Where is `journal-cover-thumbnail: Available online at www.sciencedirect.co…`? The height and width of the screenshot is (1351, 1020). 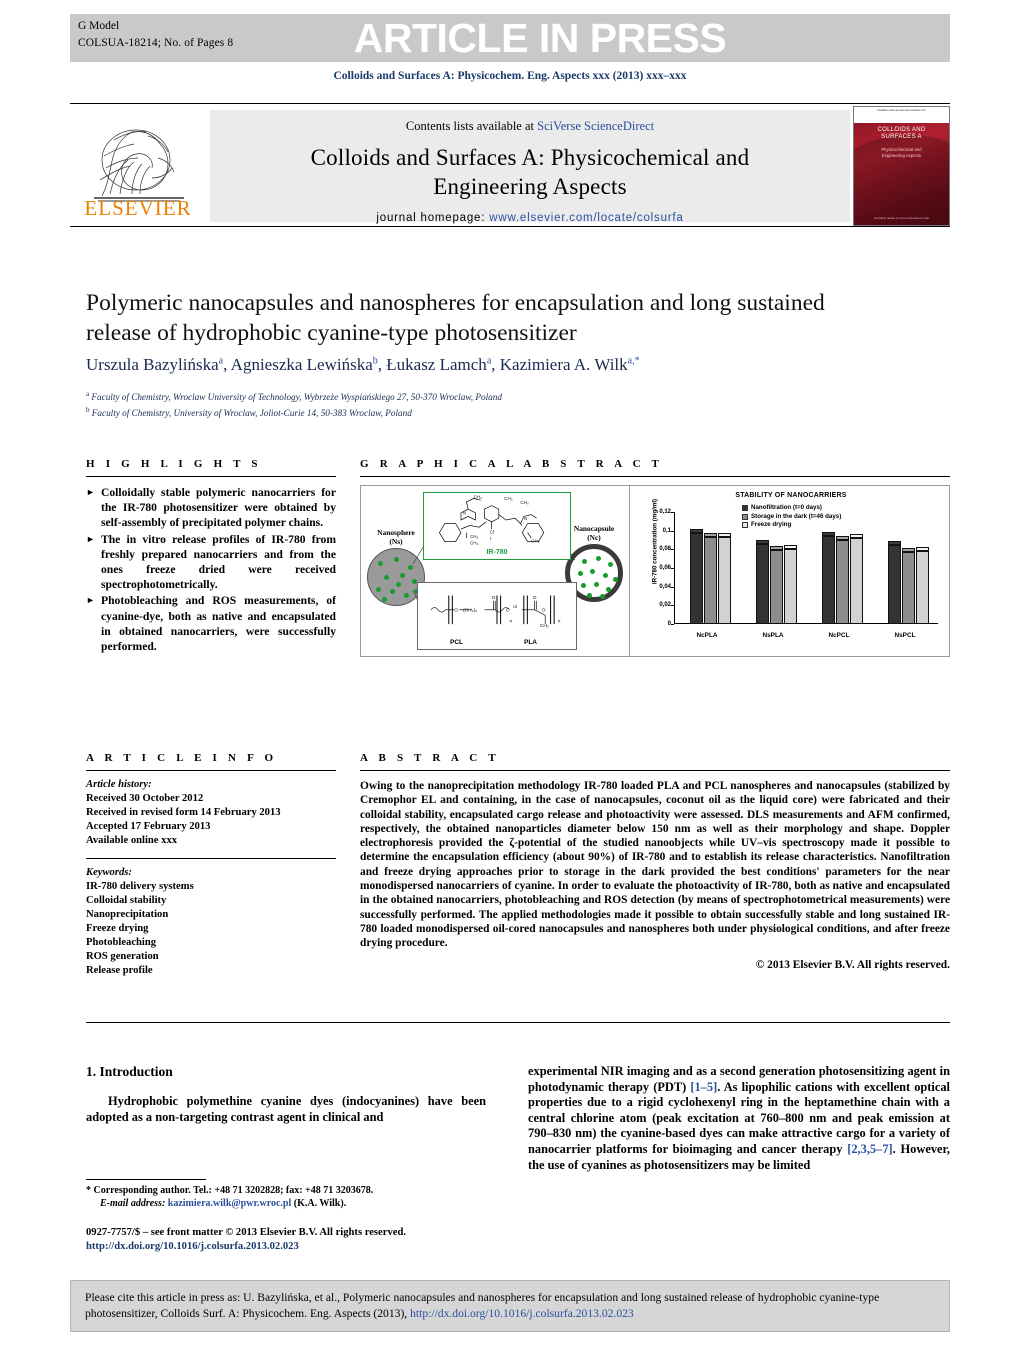 journal-cover-thumbnail: Available online at www.sciencedirect.co… is located at coordinates (901, 166).